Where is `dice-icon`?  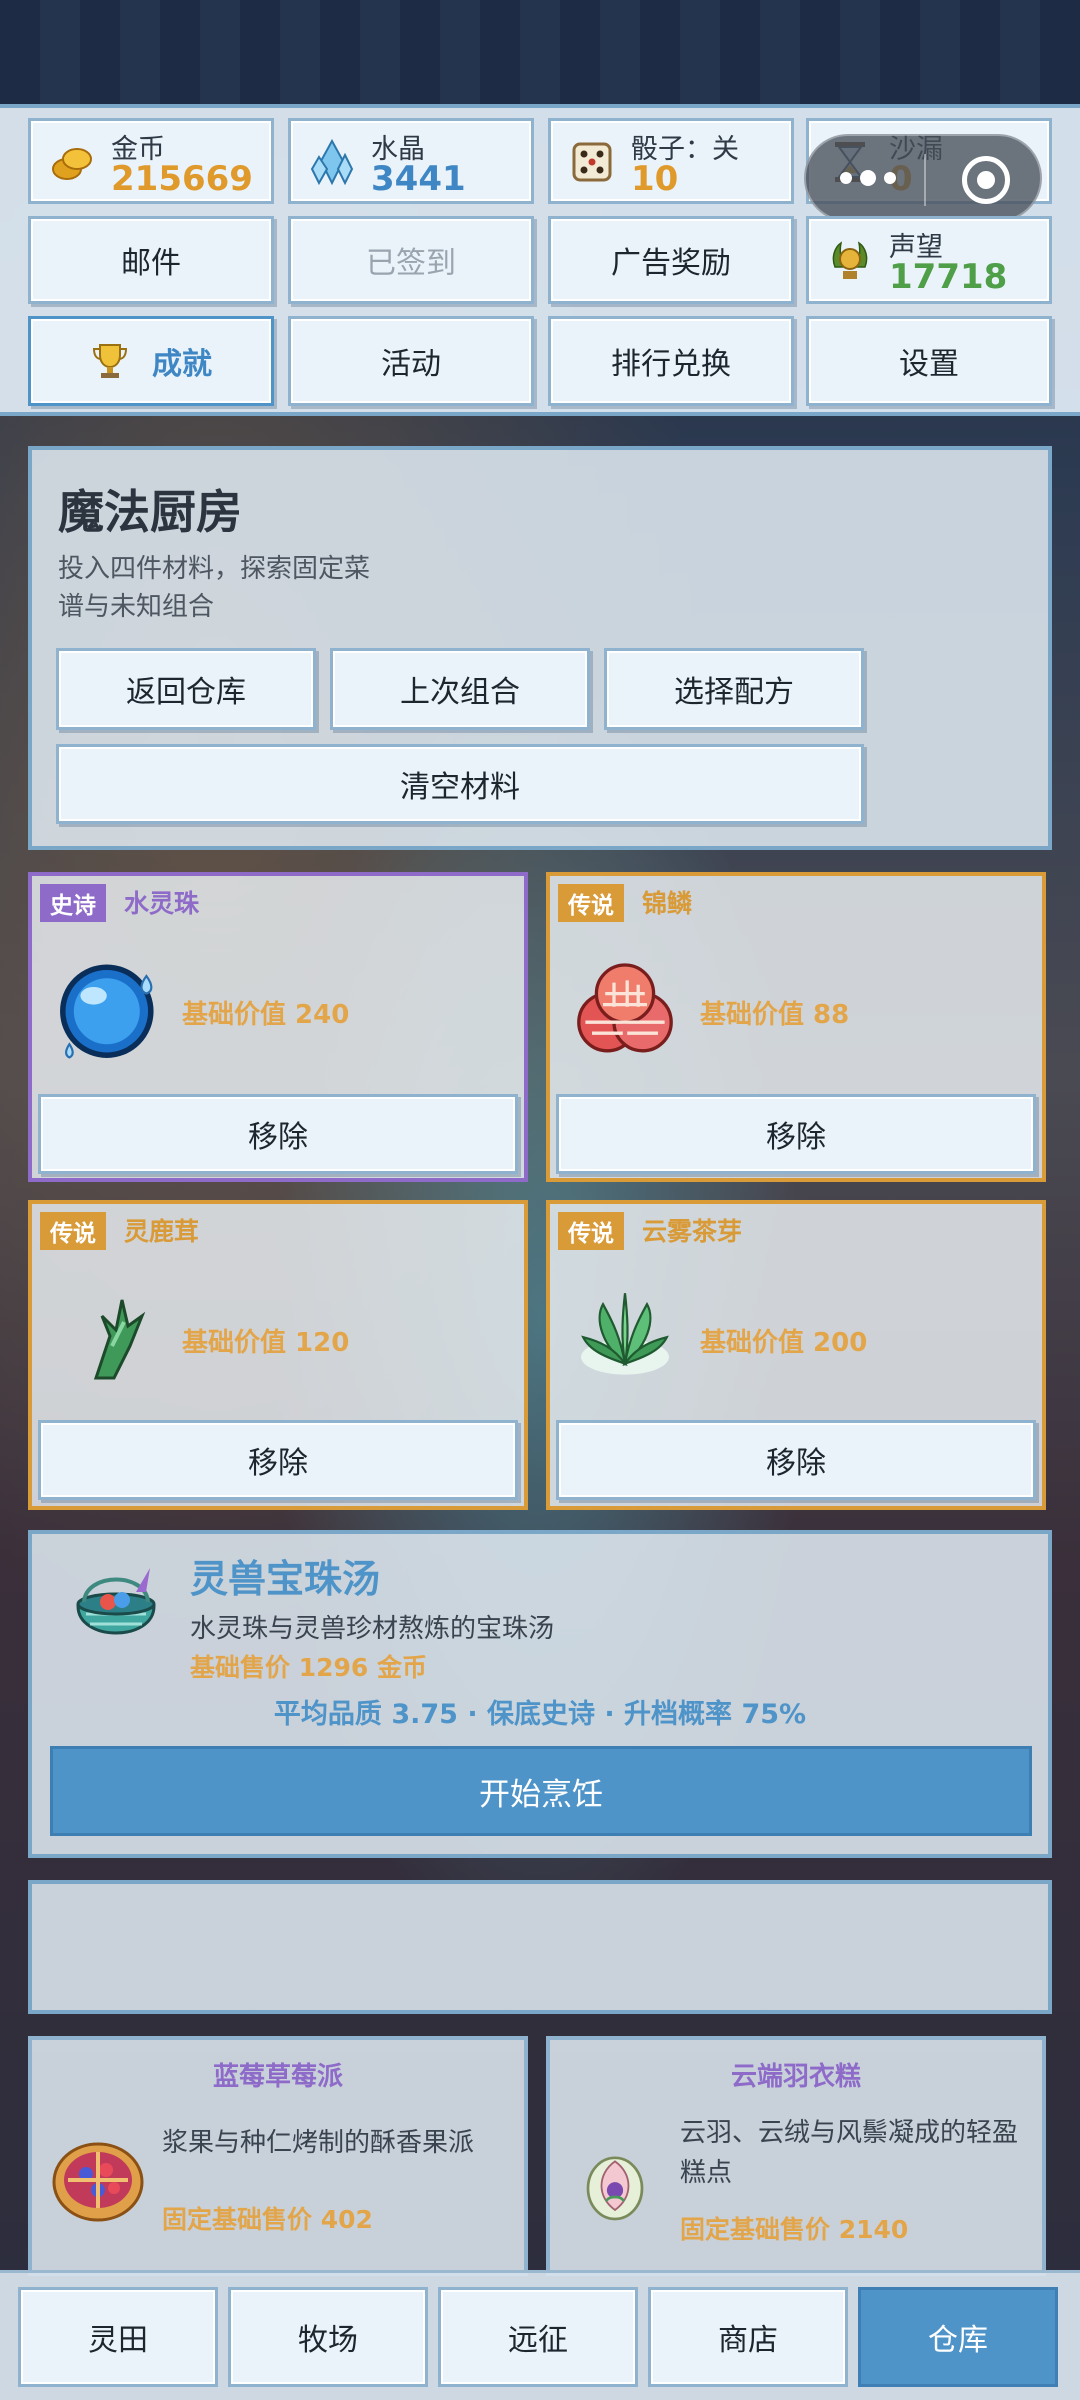 dice-icon is located at coordinates (592, 162).